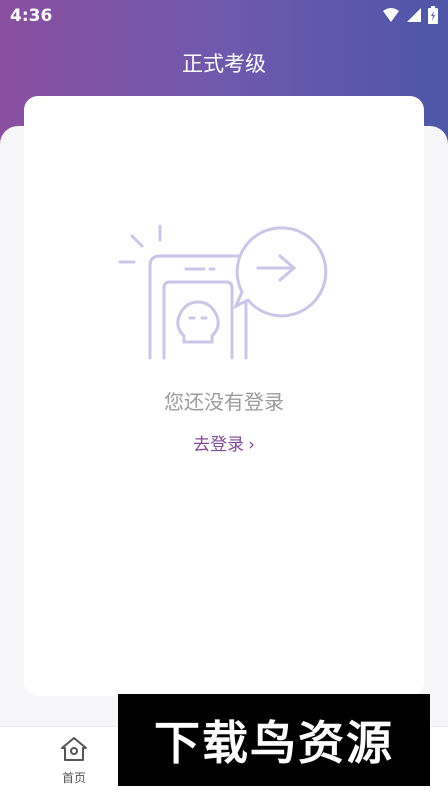  I want to click on home-icon, so click(74, 749).